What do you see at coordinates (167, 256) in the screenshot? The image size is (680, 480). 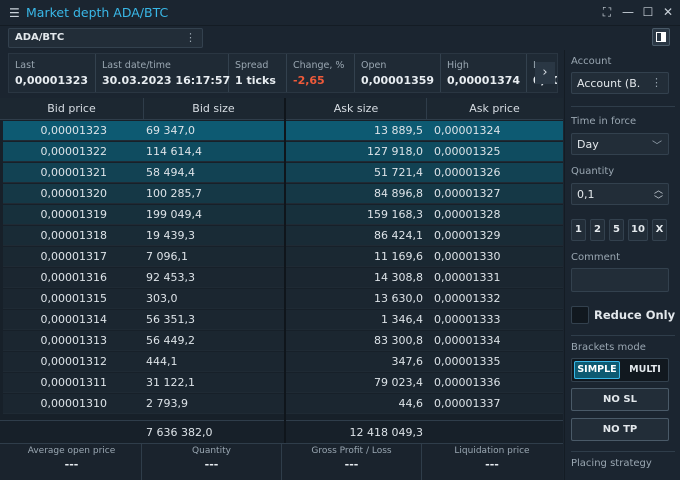 I see `bid-size-cell: 7 096,1` at bounding box center [167, 256].